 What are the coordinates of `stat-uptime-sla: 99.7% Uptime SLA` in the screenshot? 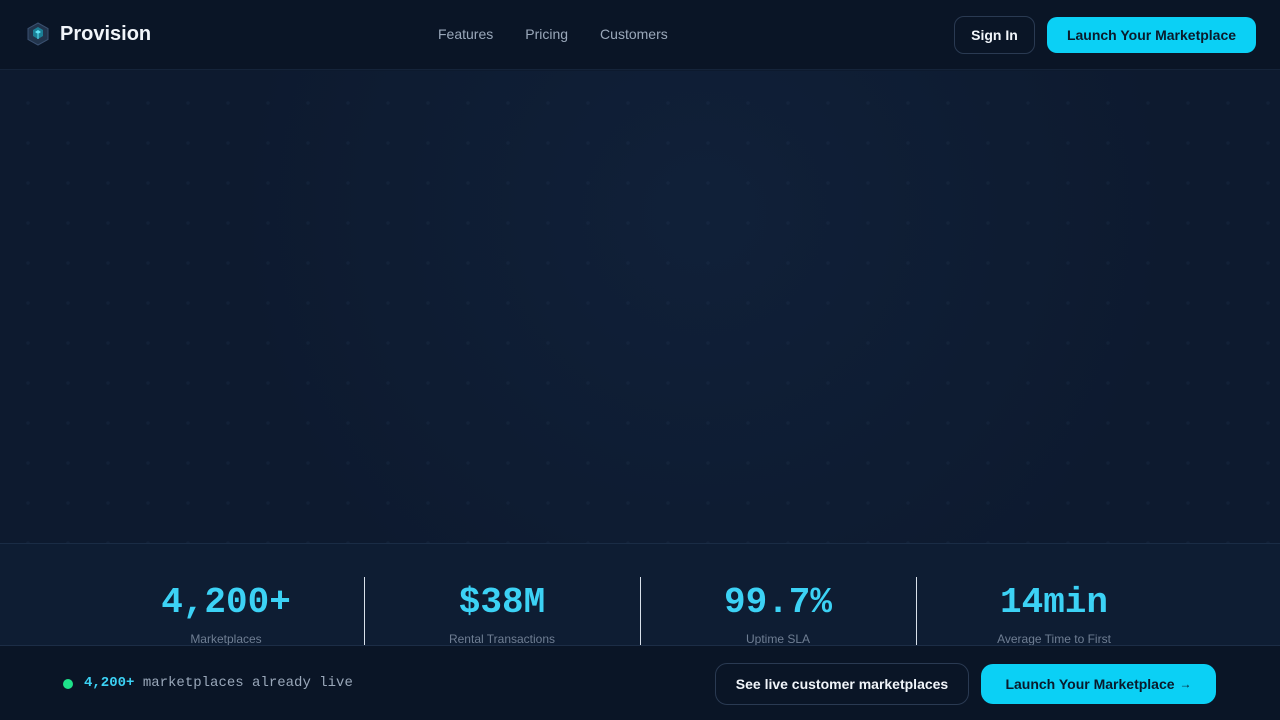 It's located at (778, 595).